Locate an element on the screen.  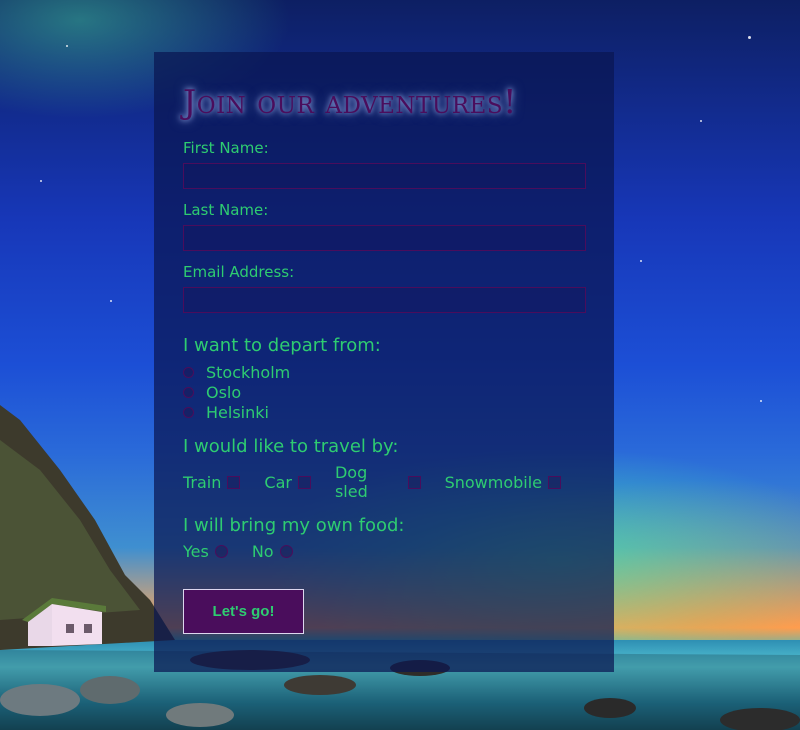
travel-option-car: Car is located at coordinates (290, 482).